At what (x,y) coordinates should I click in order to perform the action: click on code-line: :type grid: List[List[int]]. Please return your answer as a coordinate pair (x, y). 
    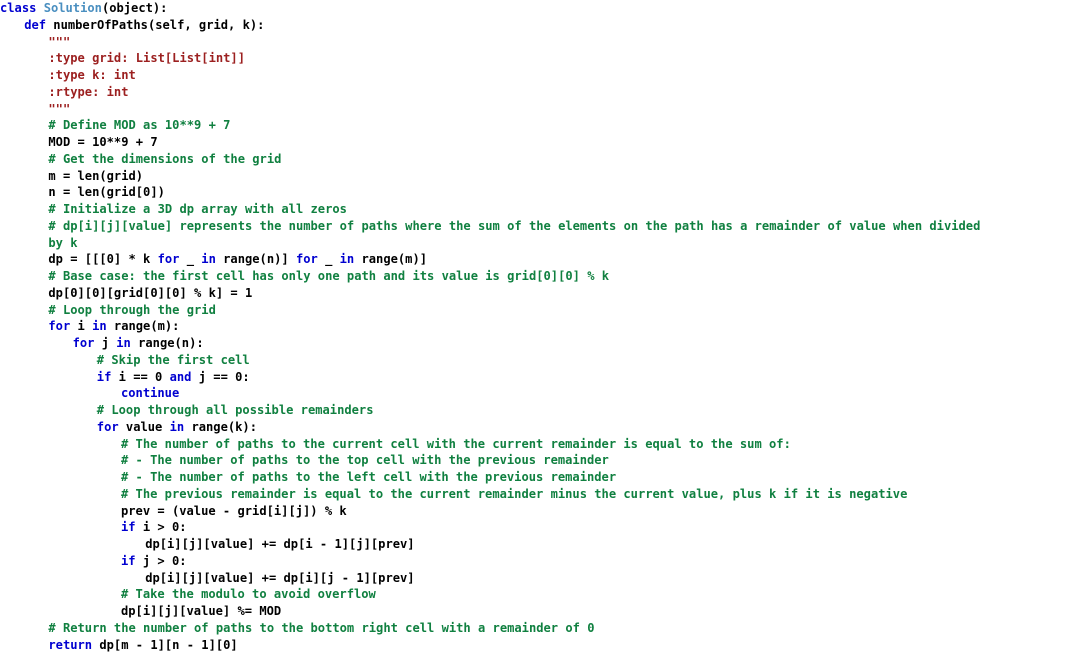
    Looking at the image, I should click on (533, 58).